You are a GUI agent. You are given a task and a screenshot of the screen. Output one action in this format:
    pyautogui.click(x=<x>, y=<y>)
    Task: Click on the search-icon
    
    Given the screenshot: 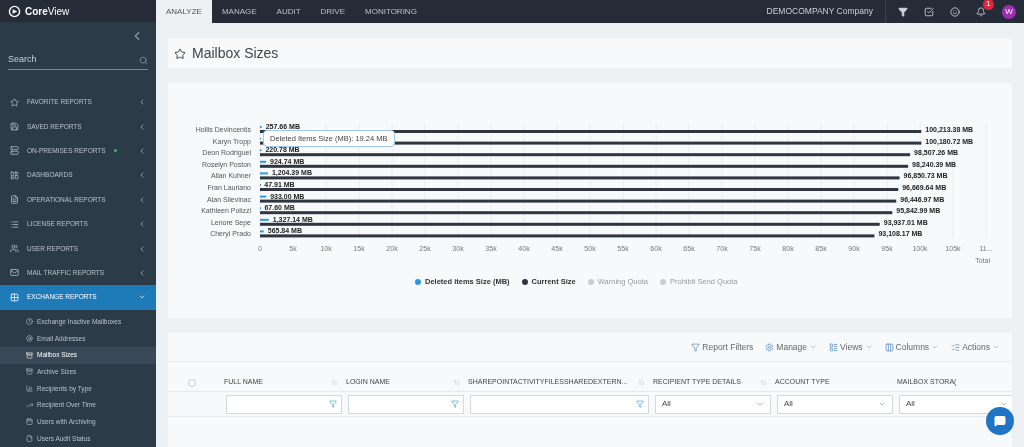 What is the action you would take?
    pyautogui.click(x=143, y=60)
    